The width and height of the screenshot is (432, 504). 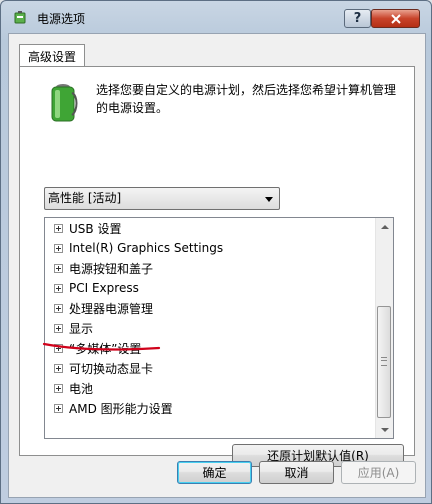 I want to click on ok-button: 确定, so click(x=214, y=472).